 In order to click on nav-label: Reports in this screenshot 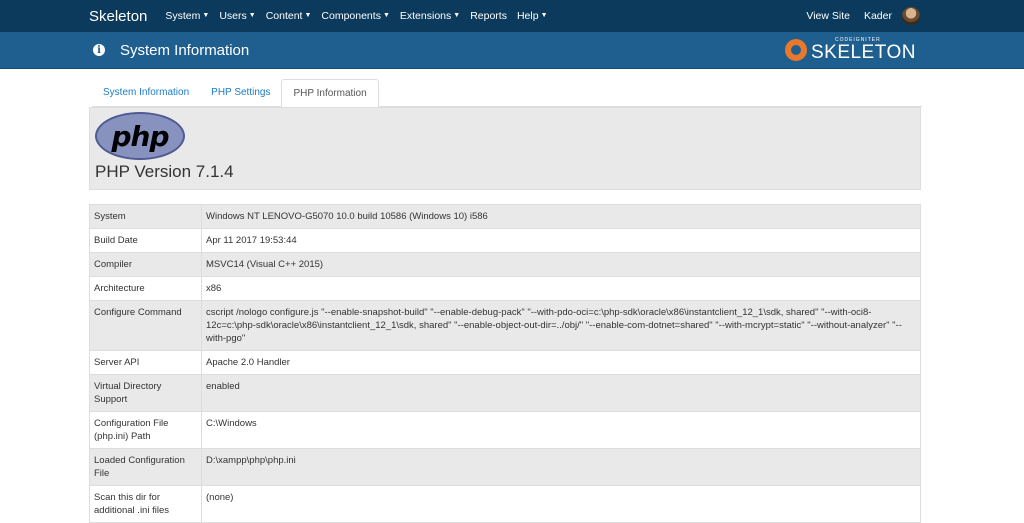, I will do `click(488, 16)`.